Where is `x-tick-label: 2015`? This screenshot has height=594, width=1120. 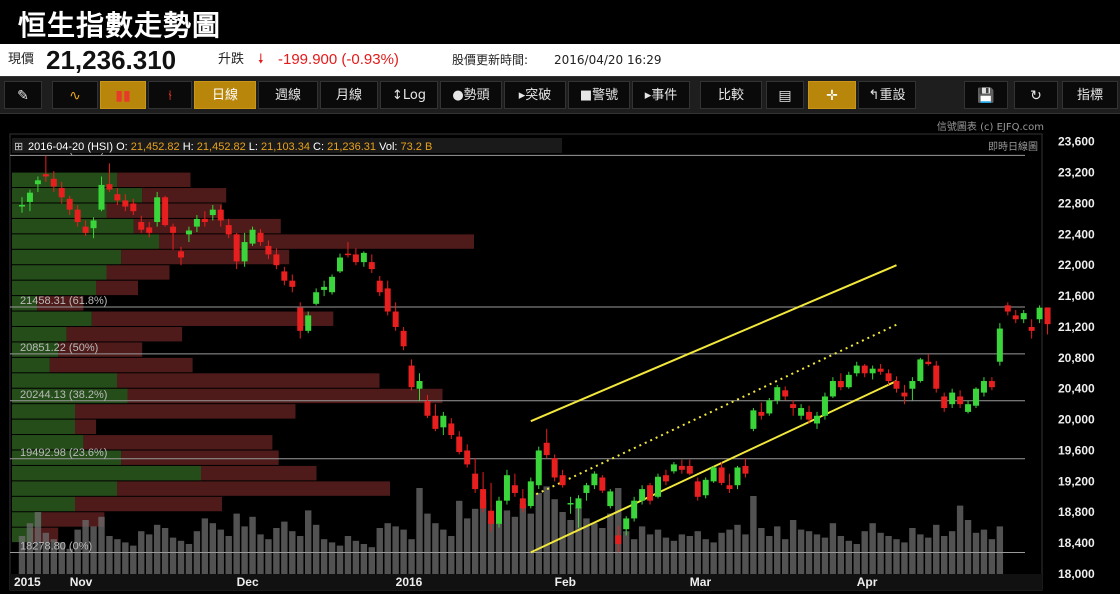 x-tick-label: 2015 is located at coordinates (27, 582).